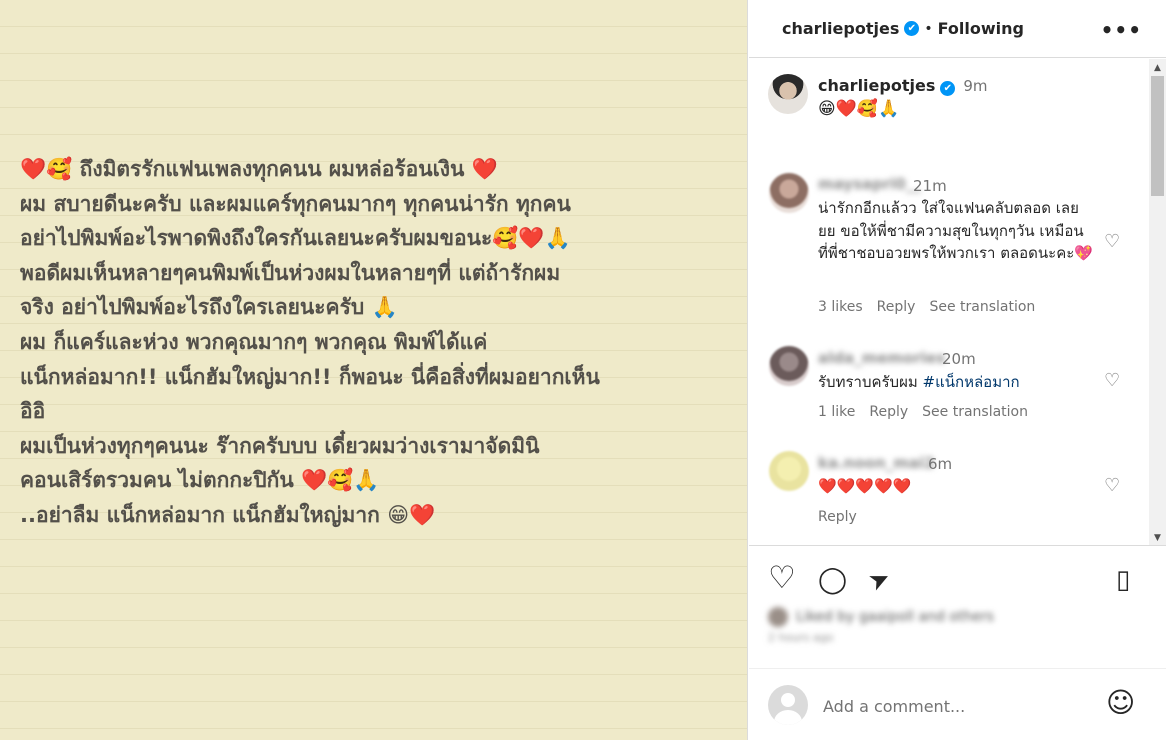 The image size is (1166, 740). I want to click on comment-bubble-icon: ◯, so click(832, 580).